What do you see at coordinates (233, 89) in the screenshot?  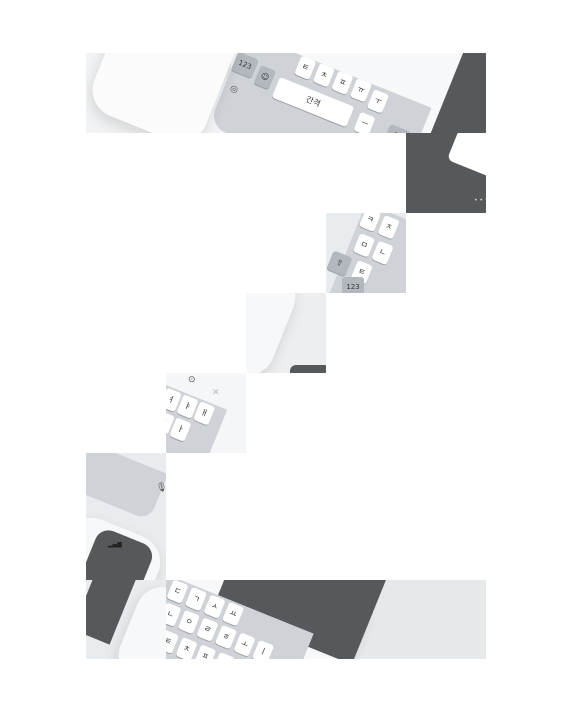 I see `globe-icon: ◎` at bounding box center [233, 89].